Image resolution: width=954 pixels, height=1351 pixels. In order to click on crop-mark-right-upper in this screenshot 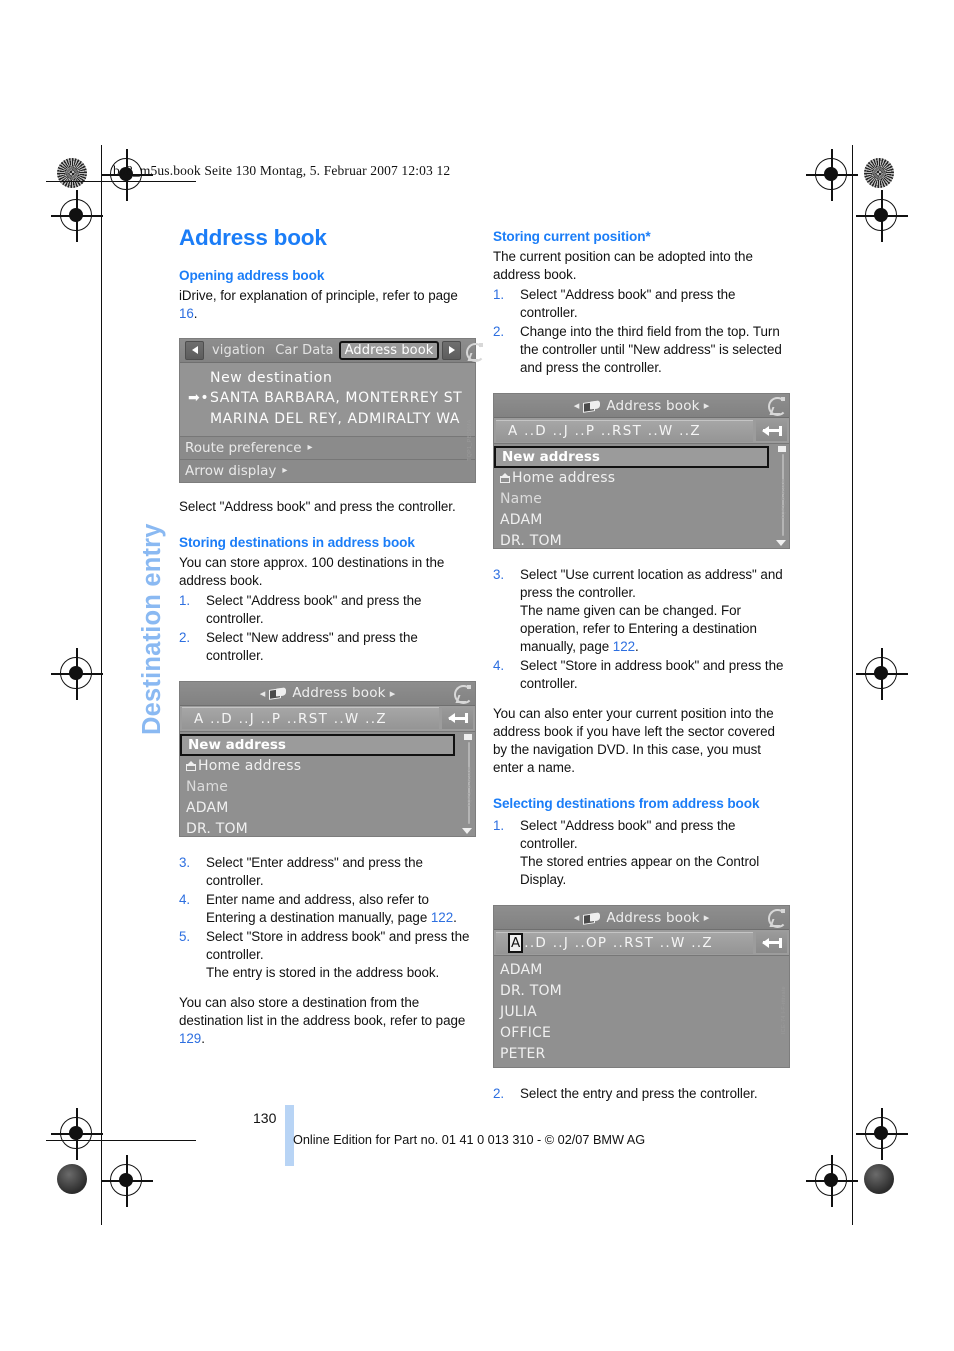, I will do `click(882, 216)`.